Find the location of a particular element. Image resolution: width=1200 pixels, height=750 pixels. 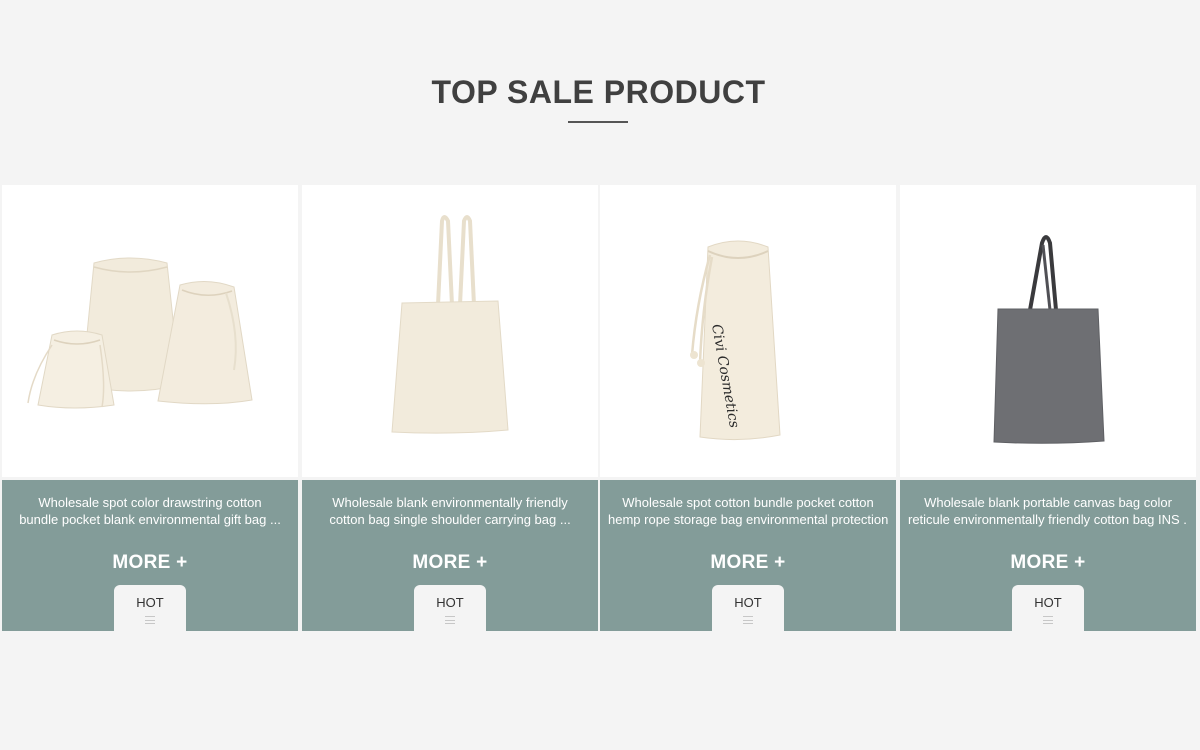

product-image-cream-tote is located at coordinates (450, 331).